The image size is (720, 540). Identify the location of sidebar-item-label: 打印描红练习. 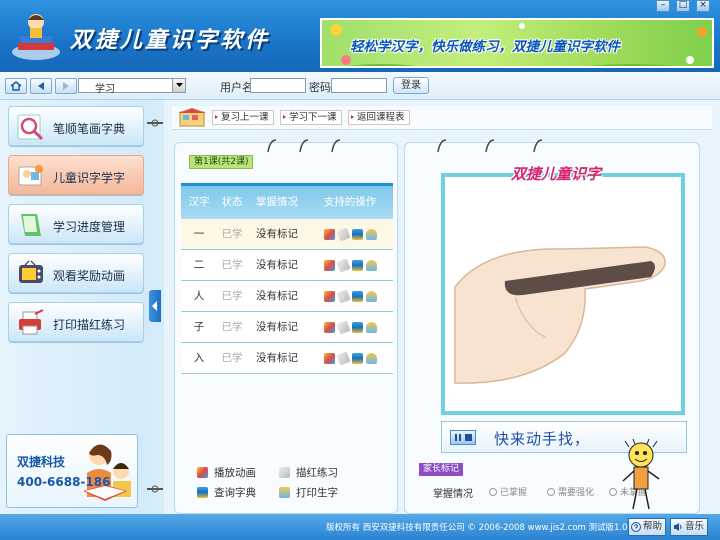
(89, 325).